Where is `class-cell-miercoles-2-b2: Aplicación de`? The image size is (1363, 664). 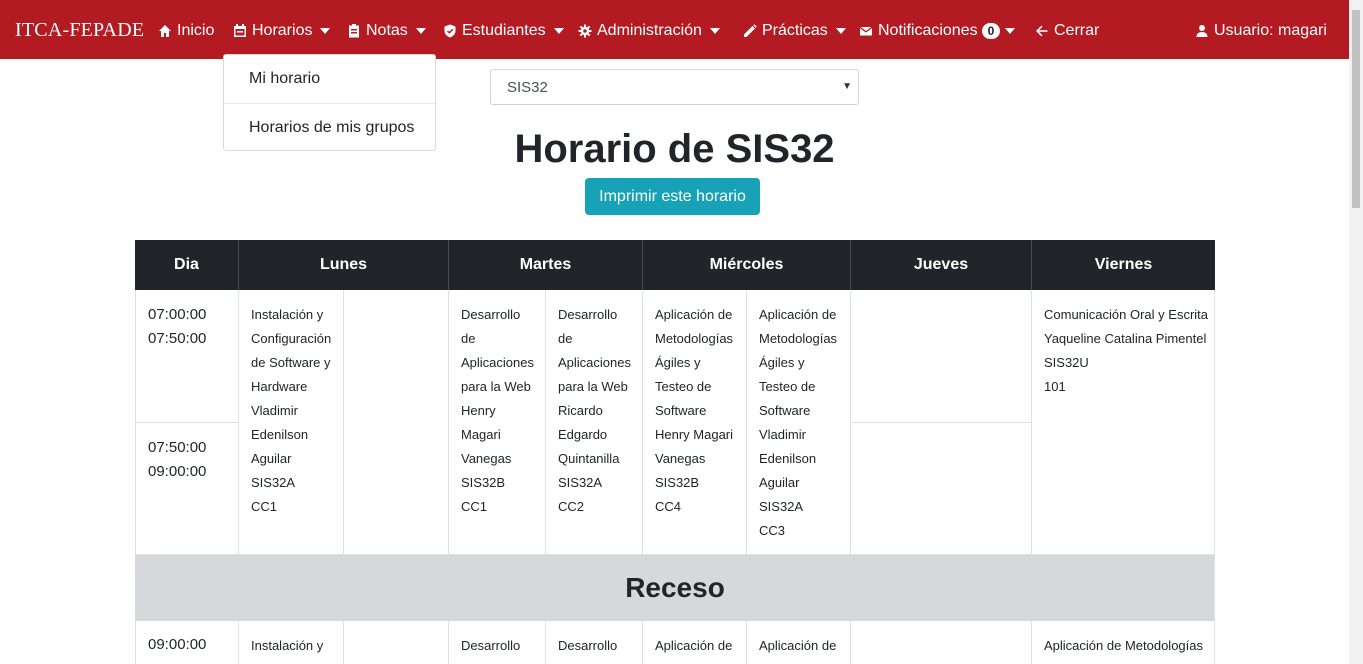
class-cell-miercoles-2-b2: Aplicación de is located at coordinates (798, 642).